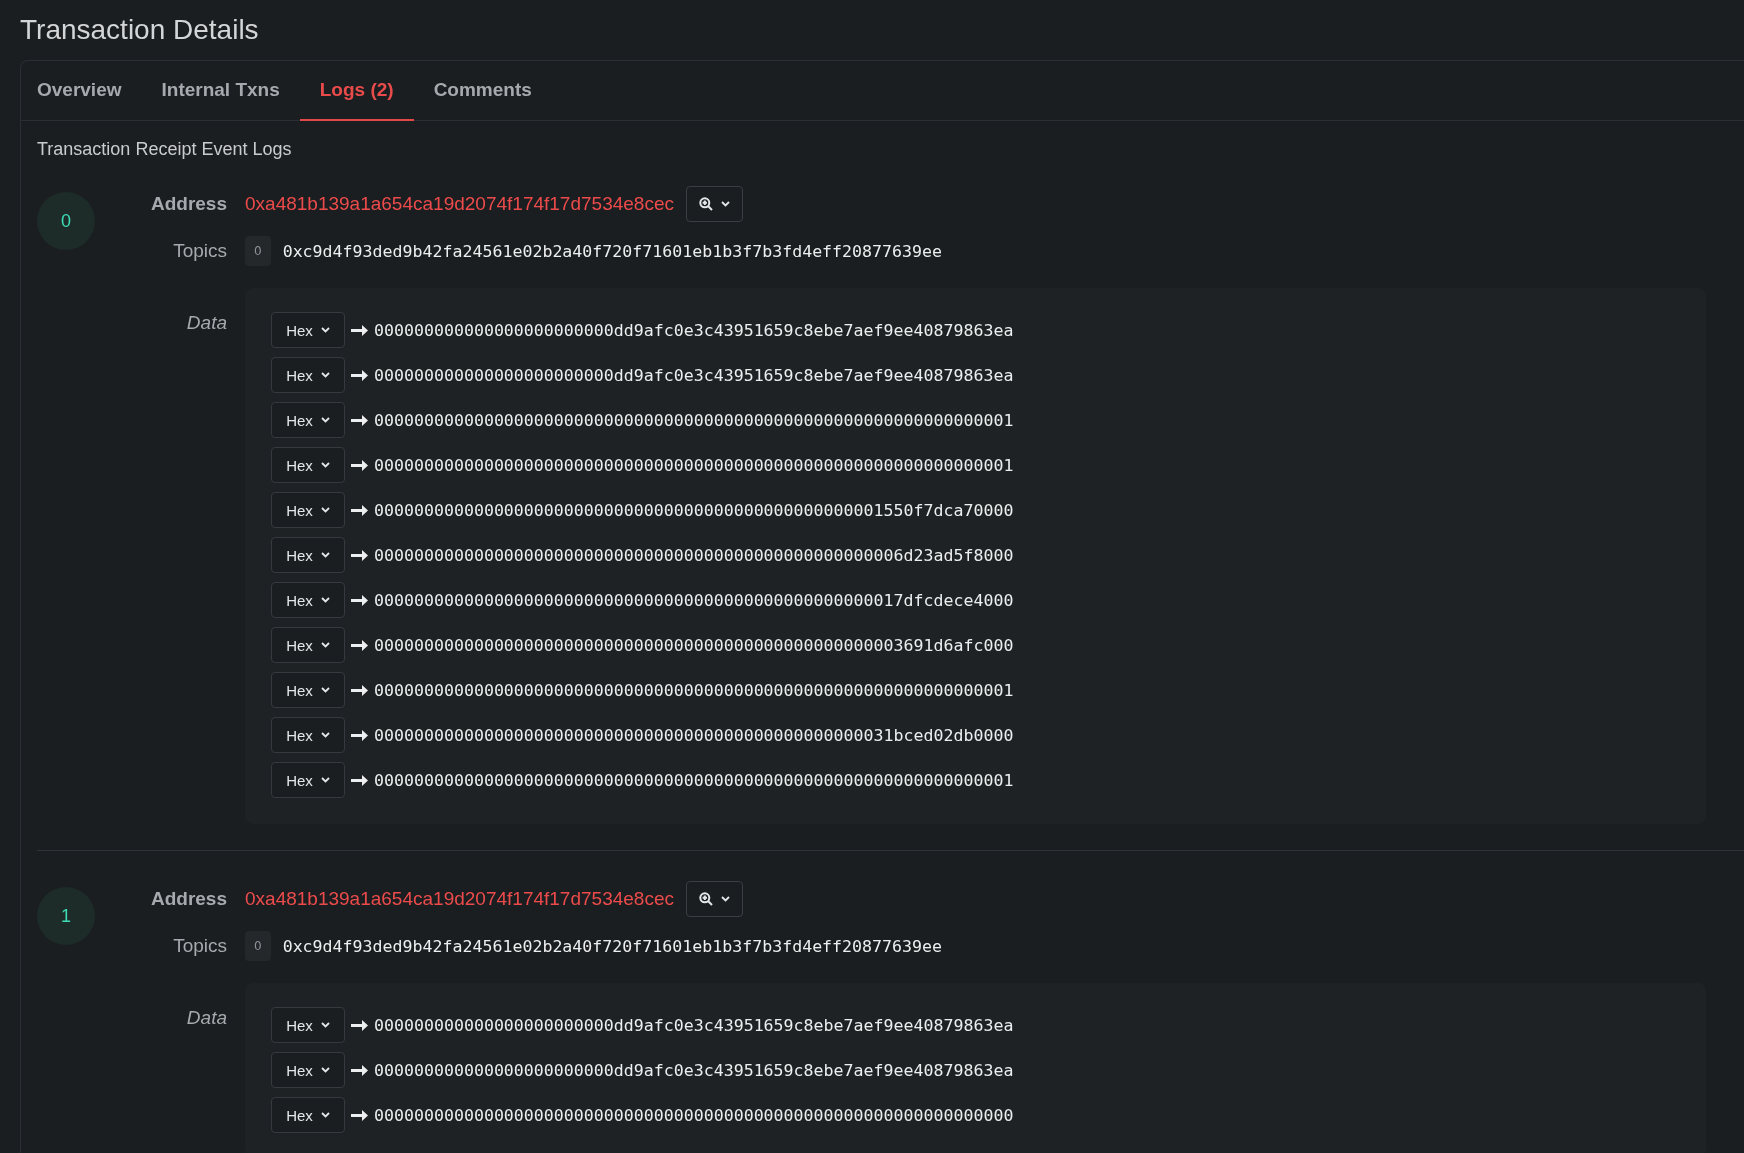 This screenshot has height=1153, width=1744. I want to click on data-value: 0000000000000000000000000000000000000000000000000031bced02db0000, so click(694, 735).